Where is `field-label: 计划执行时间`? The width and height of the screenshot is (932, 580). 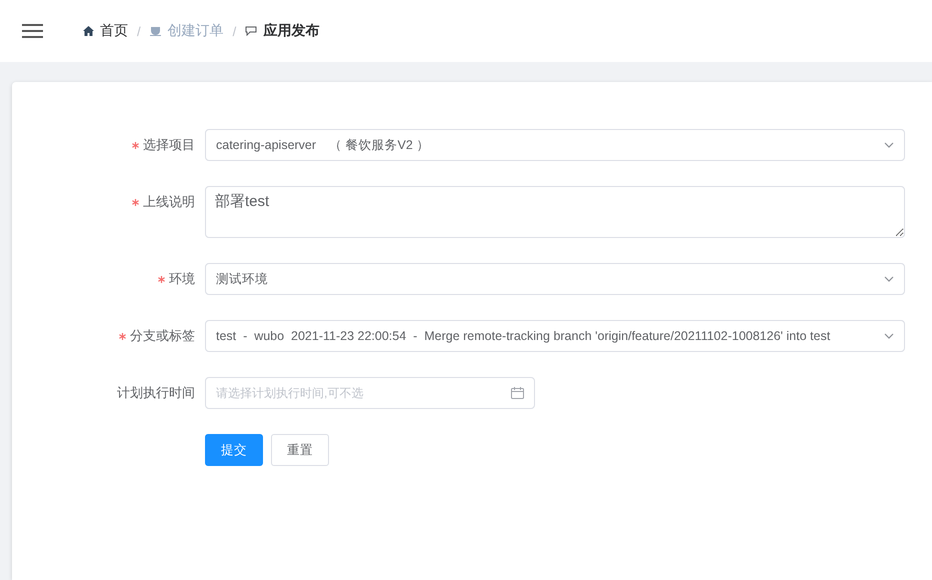 field-label: 计划执行时间 is located at coordinates (156, 393).